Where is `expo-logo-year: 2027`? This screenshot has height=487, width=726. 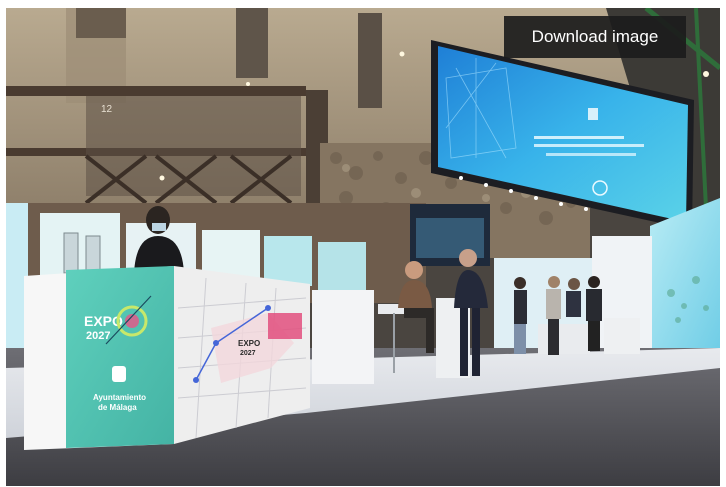
expo-logo-year: 2027 is located at coordinates (98, 336).